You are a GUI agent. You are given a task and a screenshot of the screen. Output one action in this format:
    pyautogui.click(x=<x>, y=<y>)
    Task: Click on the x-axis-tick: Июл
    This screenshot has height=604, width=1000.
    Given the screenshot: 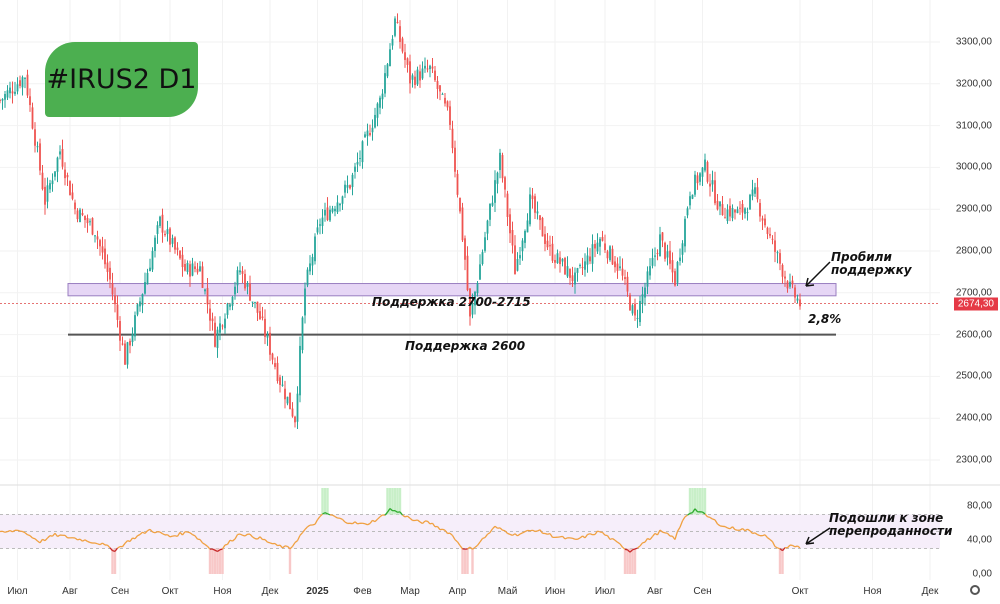 What is the action you would take?
    pyautogui.click(x=605, y=591)
    